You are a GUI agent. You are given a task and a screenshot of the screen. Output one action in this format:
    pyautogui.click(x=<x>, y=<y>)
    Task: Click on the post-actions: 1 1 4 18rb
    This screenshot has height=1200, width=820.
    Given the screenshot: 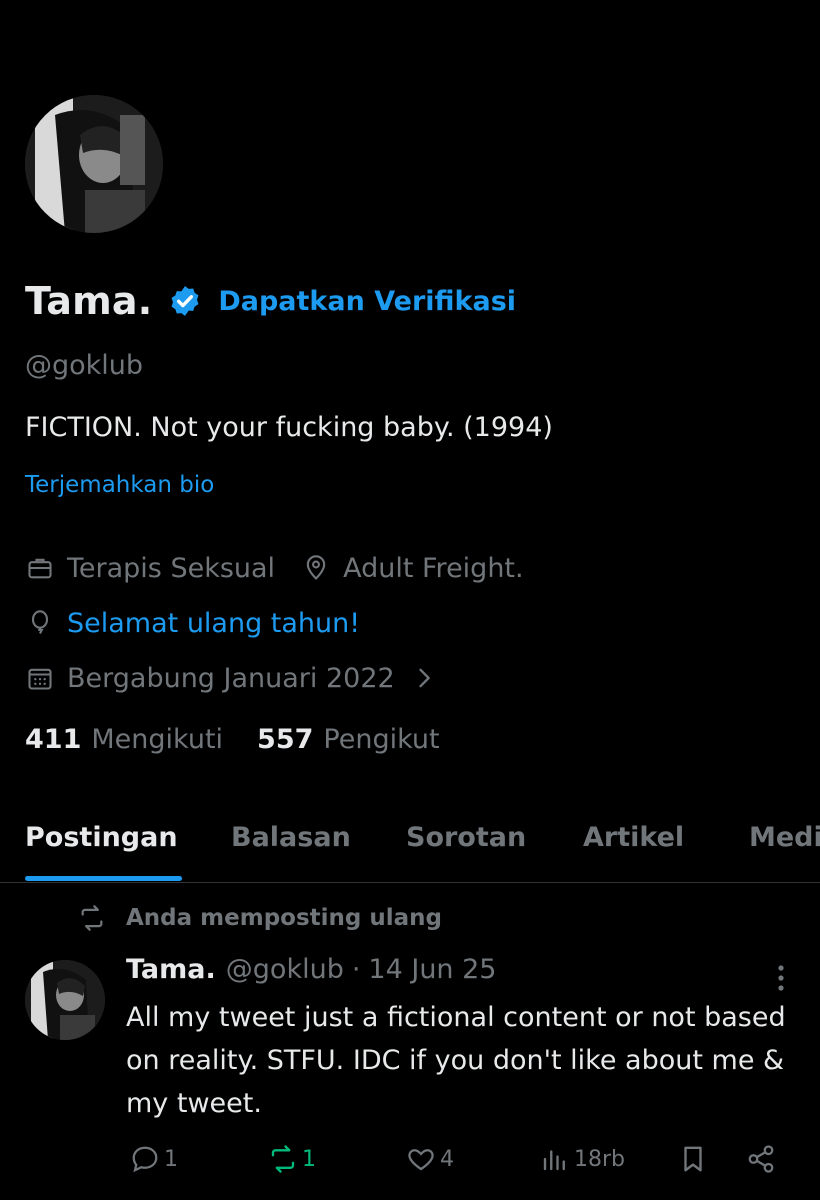 What is the action you would take?
    pyautogui.click(x=410, y=1164)
    